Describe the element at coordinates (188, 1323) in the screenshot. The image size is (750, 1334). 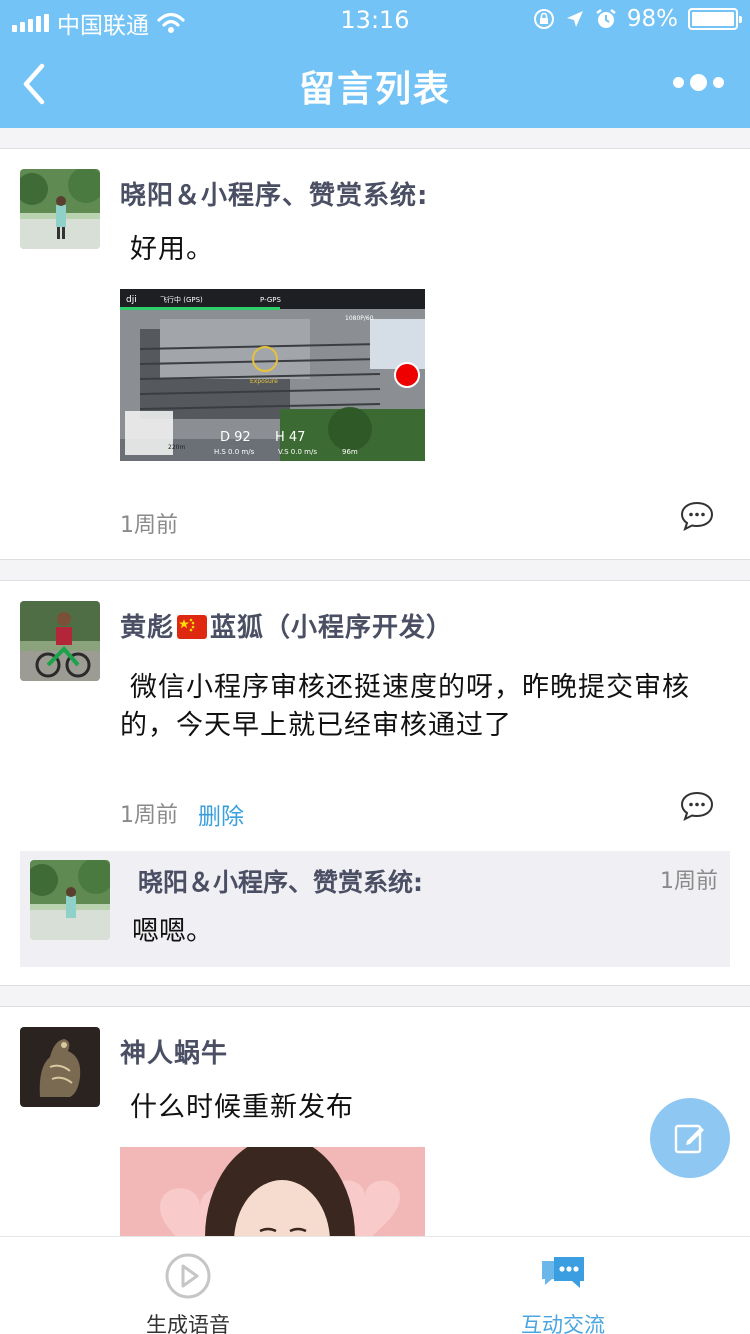
I see `tab-label: 生成语音` at that location.